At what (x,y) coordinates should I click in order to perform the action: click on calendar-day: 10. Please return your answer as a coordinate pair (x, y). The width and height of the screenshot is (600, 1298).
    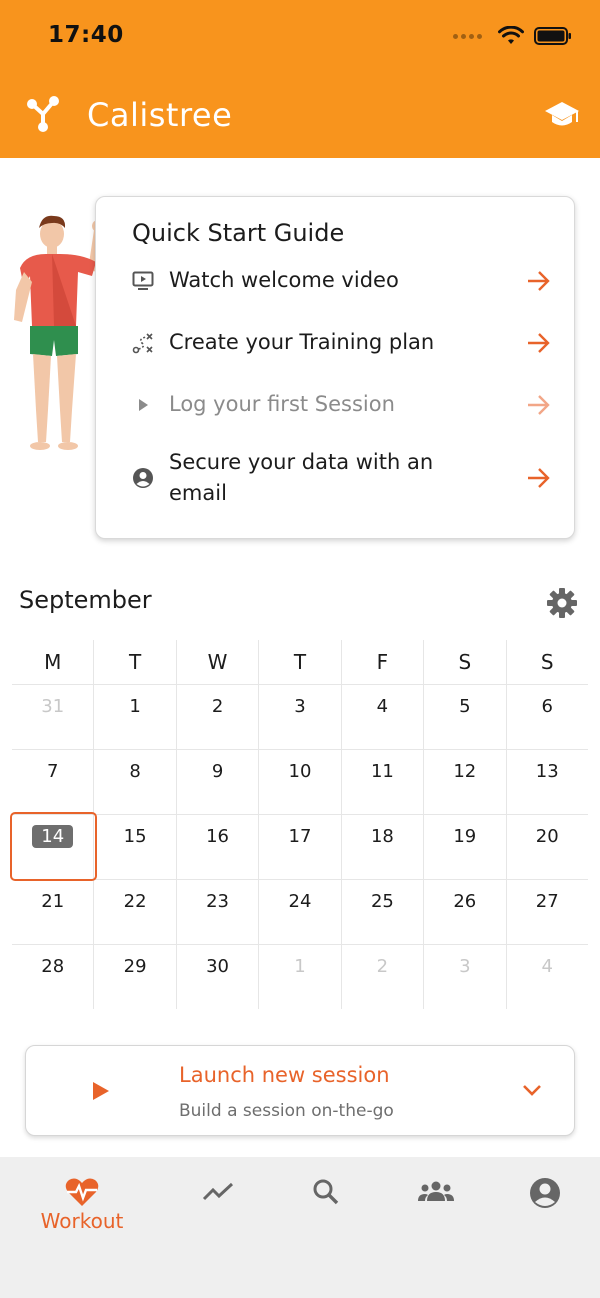
    Looking at the image, I should click on (299, 782).